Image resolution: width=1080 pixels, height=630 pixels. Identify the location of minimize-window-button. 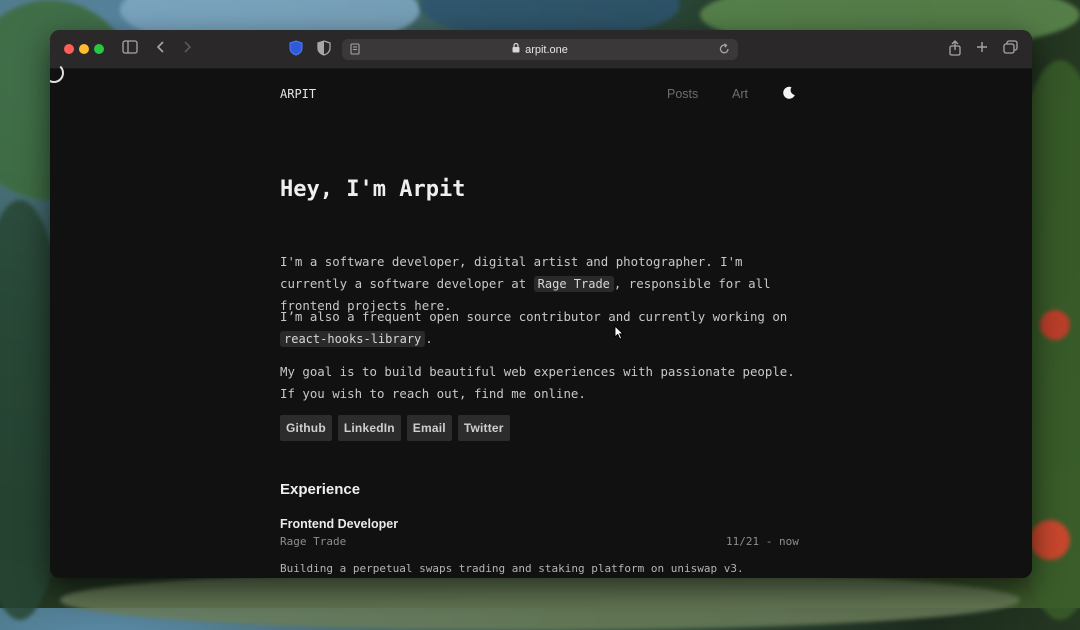
(84, 49).